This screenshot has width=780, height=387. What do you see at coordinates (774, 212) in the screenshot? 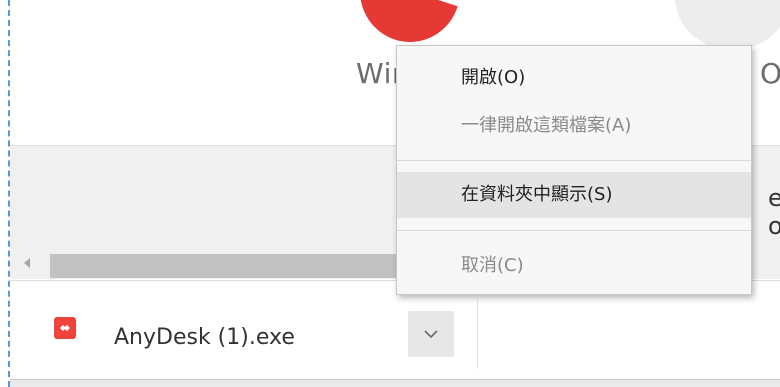
I see `band-text: e o` at bounding box center [774, 212].